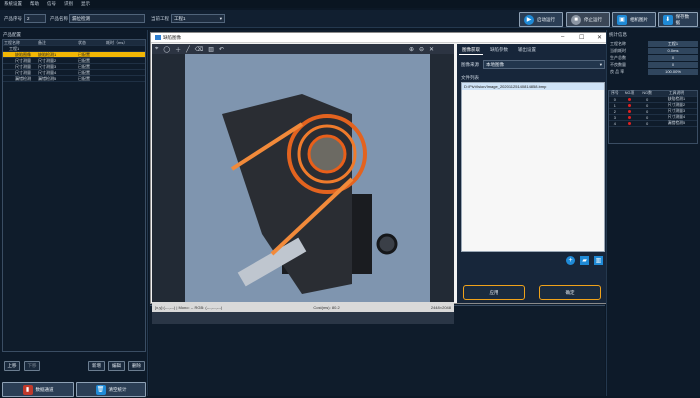 This screenshot has height=398, width=700. I want to click on stop-run-button: ■ 停止运行, so click(588, 19).